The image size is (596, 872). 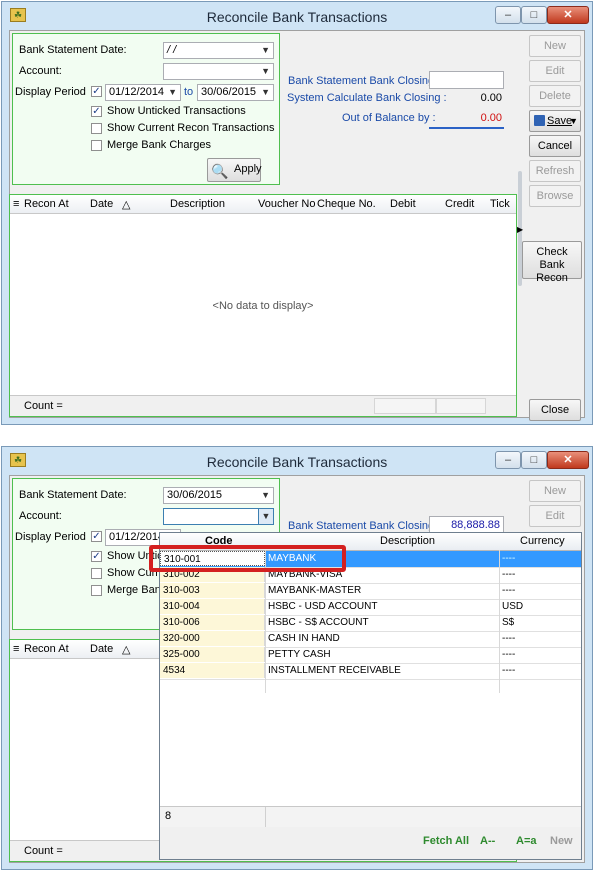 I want to click on display-period-label: Display Period, so click(x=50, y=537).